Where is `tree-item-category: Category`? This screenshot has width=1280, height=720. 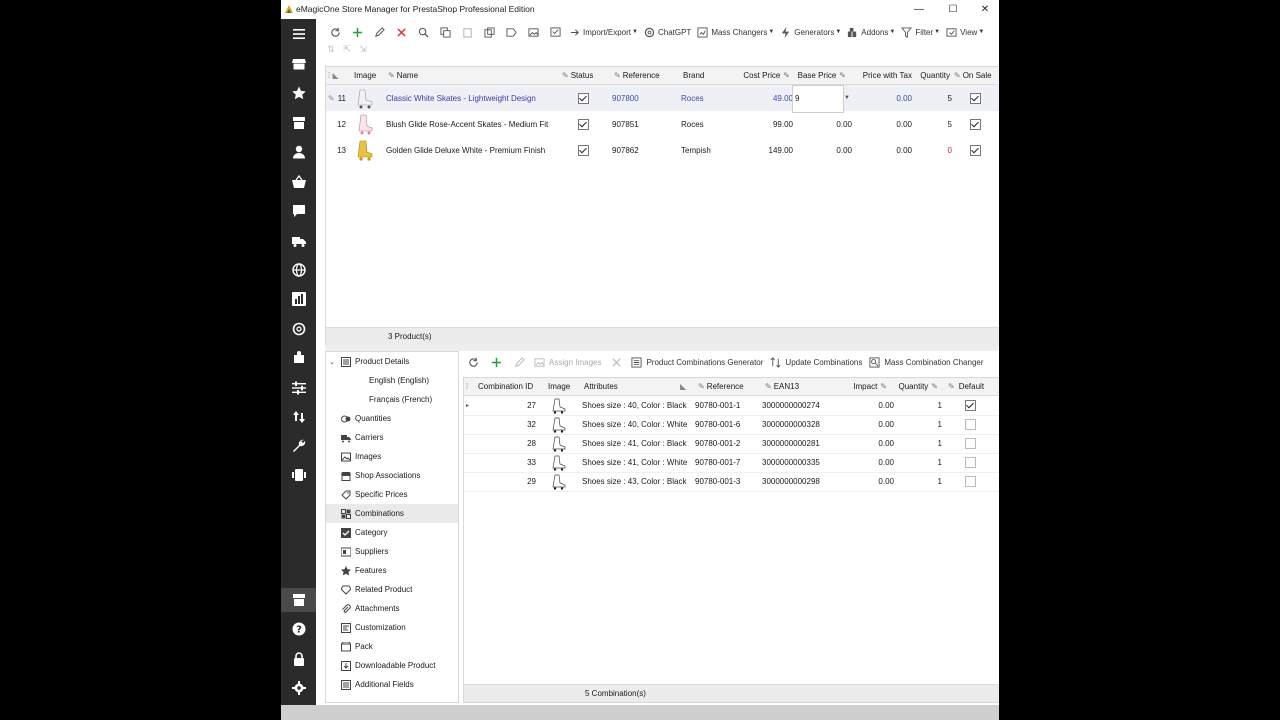 tree-item-category: Category is located at coordinates (392, 532).